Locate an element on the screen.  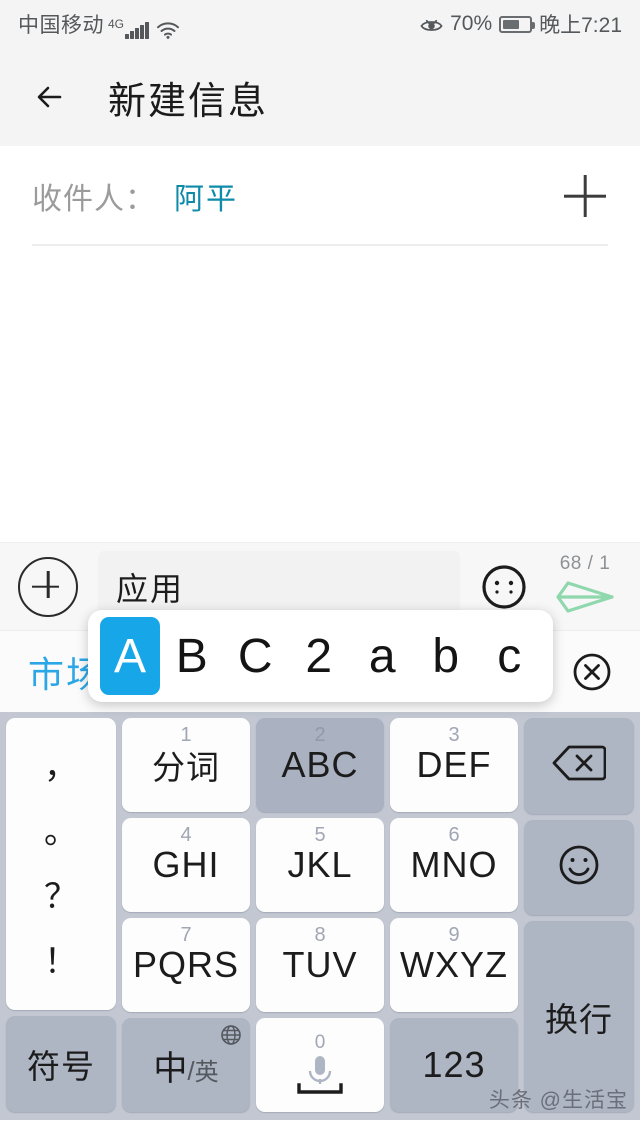
send-plane-icon is located at coordinates (585, 597).